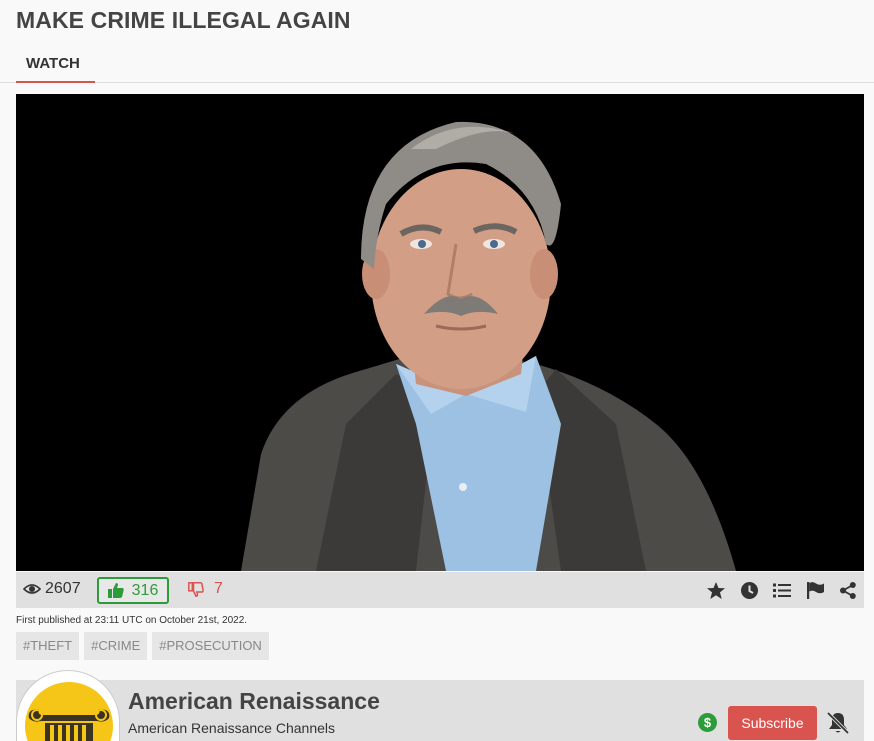 This screenshot has height=741, width=874. I want to click on thumbs-up-icon, so click(115, 590).